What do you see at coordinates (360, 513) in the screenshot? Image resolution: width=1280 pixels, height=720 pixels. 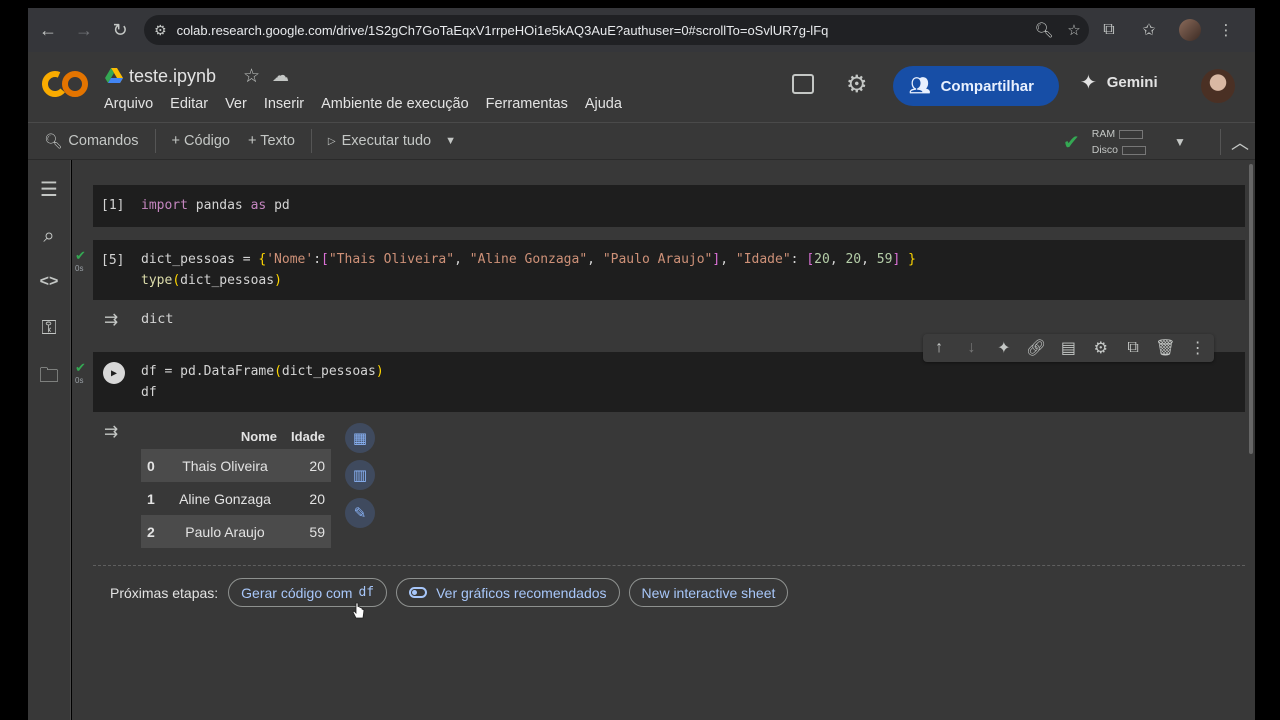 I see `magic-wand-icon: ✎` at bounding box center [360, 513].